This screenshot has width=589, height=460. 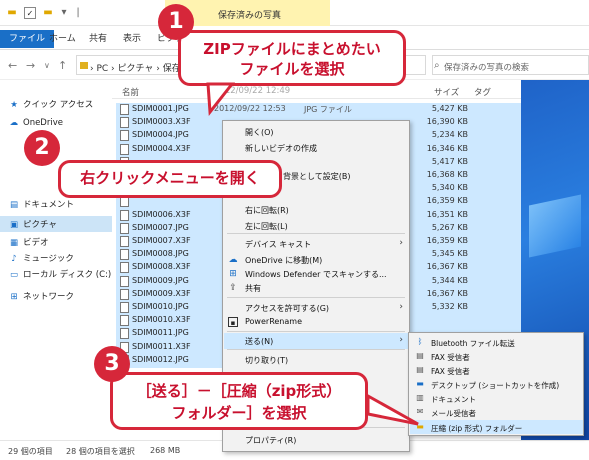 What do you see at coordinates (42, 148) in the screenshot?
I see `step-badge-2: 2` at bounding box center [42, 148].